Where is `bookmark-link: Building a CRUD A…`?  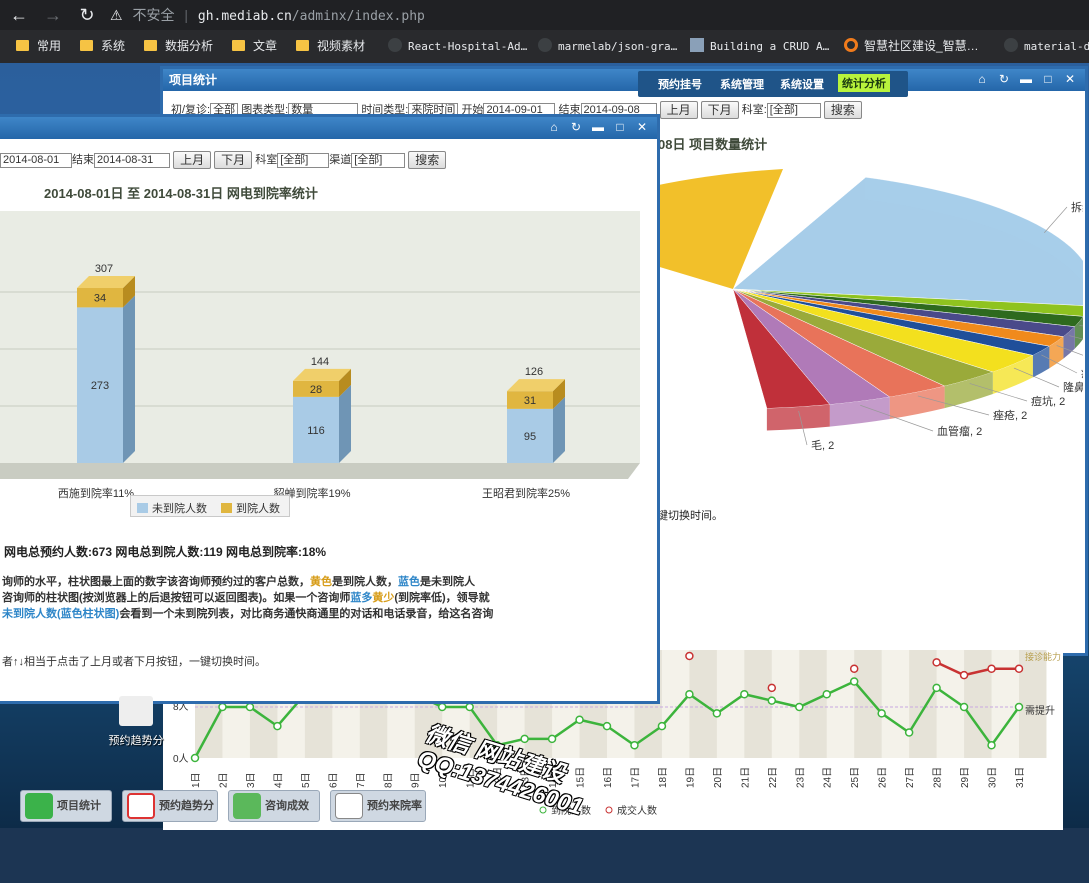 bookmark-link: Building a CRUD A… is located at coordinates (759, 46).